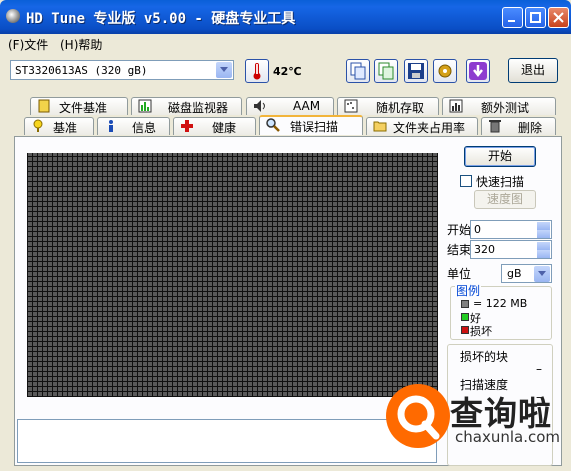 This screenshot has width=571, height=471. I want to click on random-access-icon, so click(351, 106).